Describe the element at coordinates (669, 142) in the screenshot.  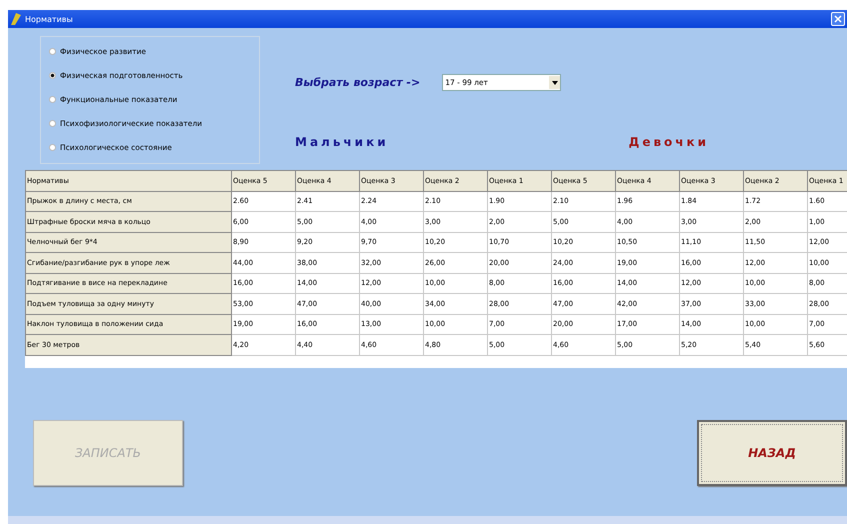
I see `group-heading: Девочки` at that location.